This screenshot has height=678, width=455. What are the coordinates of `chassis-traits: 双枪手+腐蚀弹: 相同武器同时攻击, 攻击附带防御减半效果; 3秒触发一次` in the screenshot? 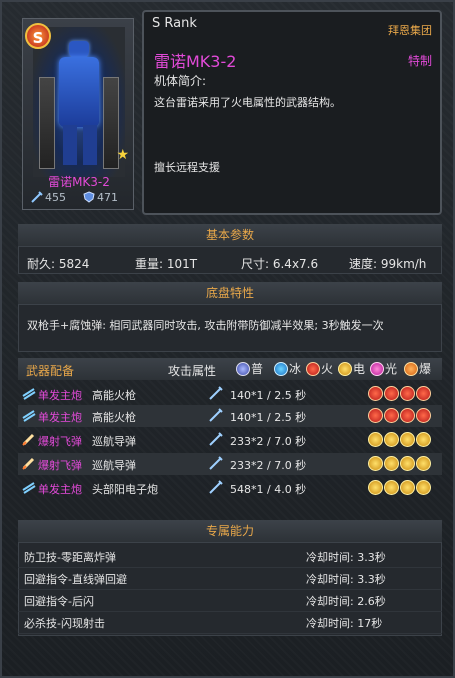 It's located at (230, 328).